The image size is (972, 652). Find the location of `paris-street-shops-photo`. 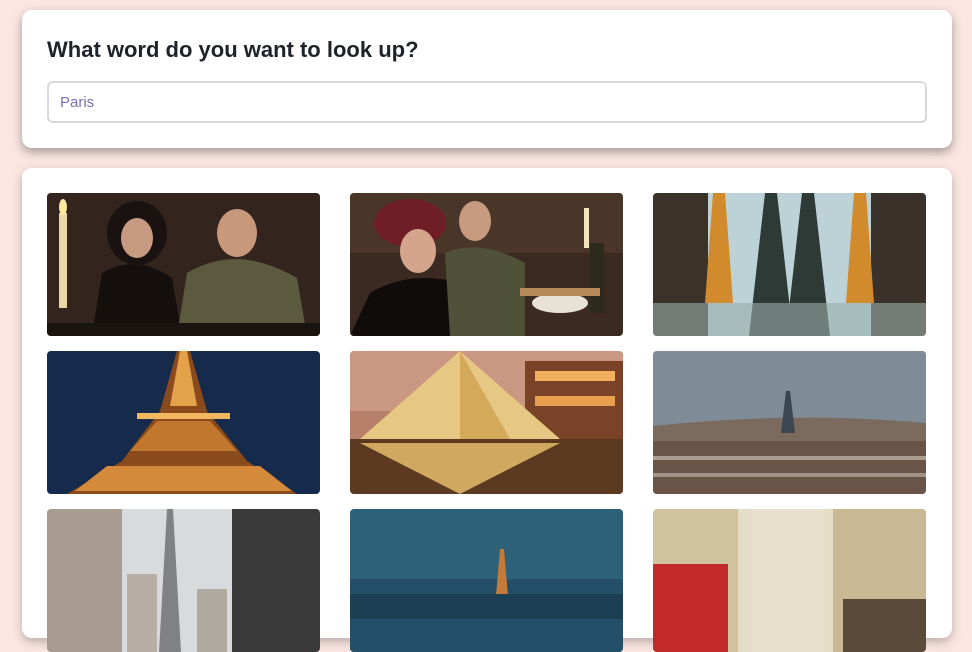

paris-street-shops-photo is located at coordinates (789, 580).